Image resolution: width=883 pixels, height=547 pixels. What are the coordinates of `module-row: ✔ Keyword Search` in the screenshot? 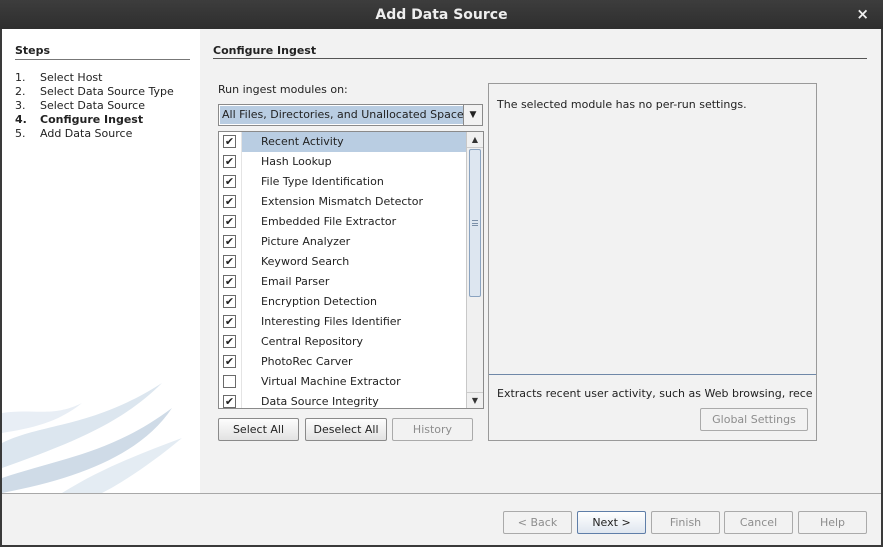 It's located at (342, 262).